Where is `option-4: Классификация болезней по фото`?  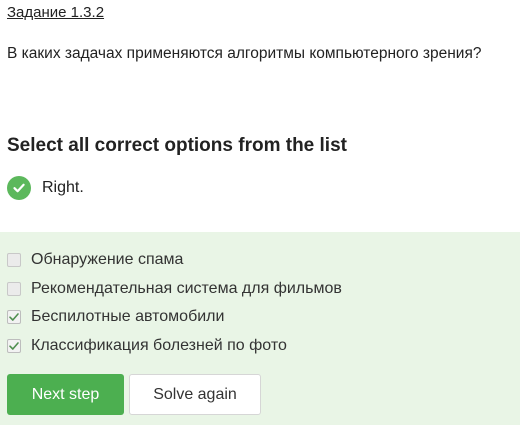 option-4: Классификация болезней по фото is located at coordinates (147, 346).